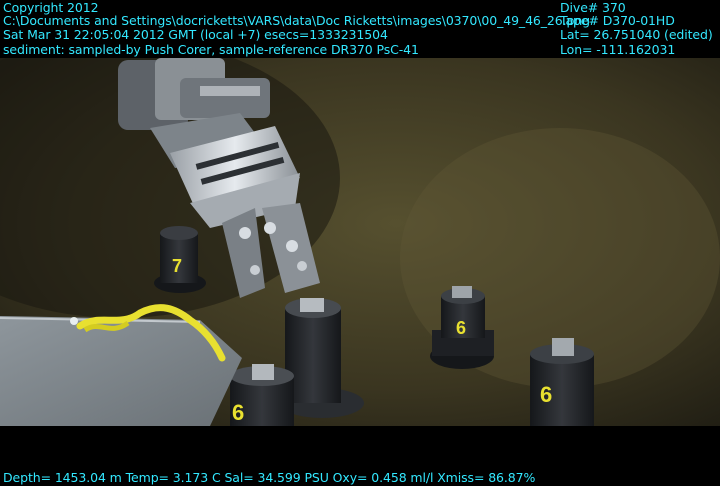 Image resolution: width=720 pixels, height=486 pixels. I want to click on push-corer-front-left: 6, so click(262, 395).